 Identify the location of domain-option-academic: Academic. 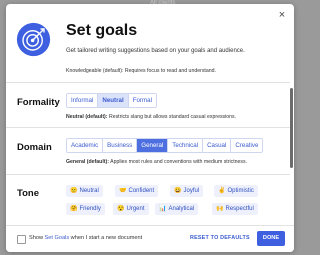
(85, 145).